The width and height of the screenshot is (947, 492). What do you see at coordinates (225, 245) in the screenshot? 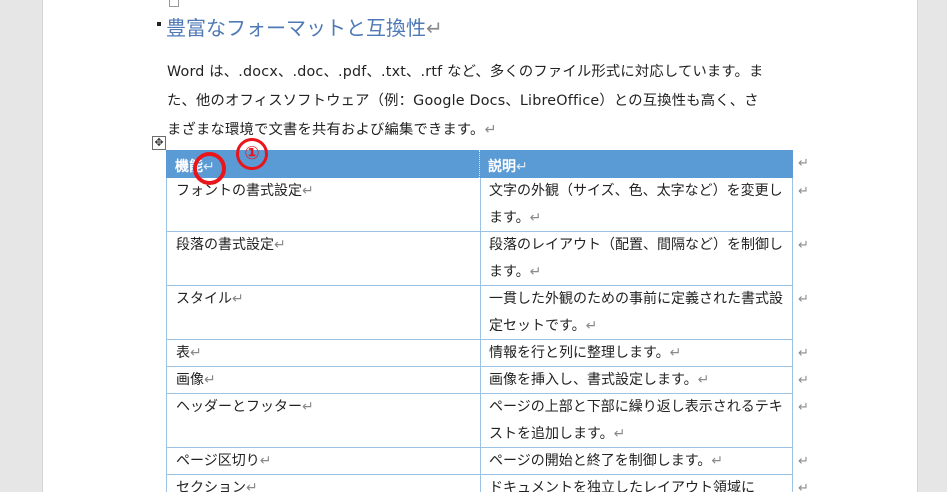
I see `feature-text: 段落の書式設定` at bounding box center [225, 245].